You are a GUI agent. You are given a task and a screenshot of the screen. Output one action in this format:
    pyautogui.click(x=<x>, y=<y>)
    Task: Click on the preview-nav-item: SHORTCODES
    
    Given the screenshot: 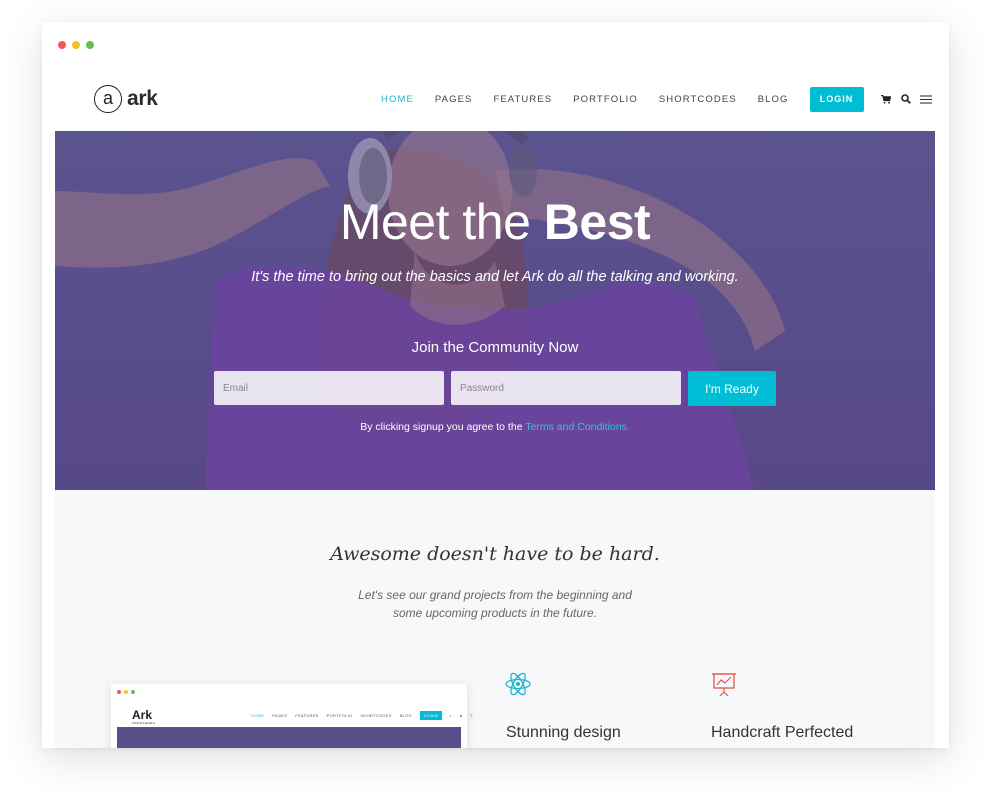 What is the action you would take?
    pyautogui.click(x=376, y=715)
    